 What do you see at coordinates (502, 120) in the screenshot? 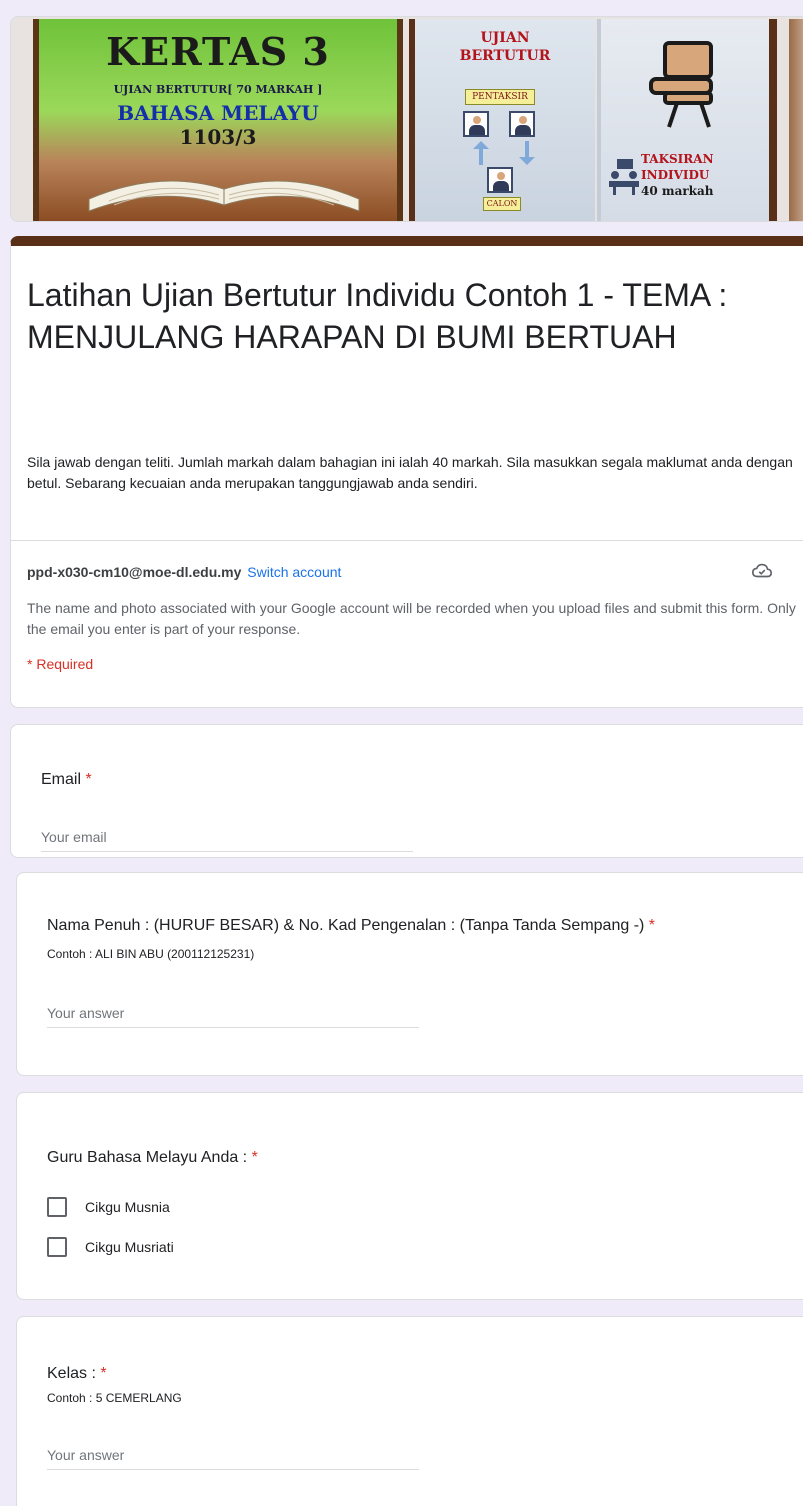
I see `banner-ujian-panel: UJIAN BERTUTUR PENTAKSIR CALON` at bounding box center [502, 120].